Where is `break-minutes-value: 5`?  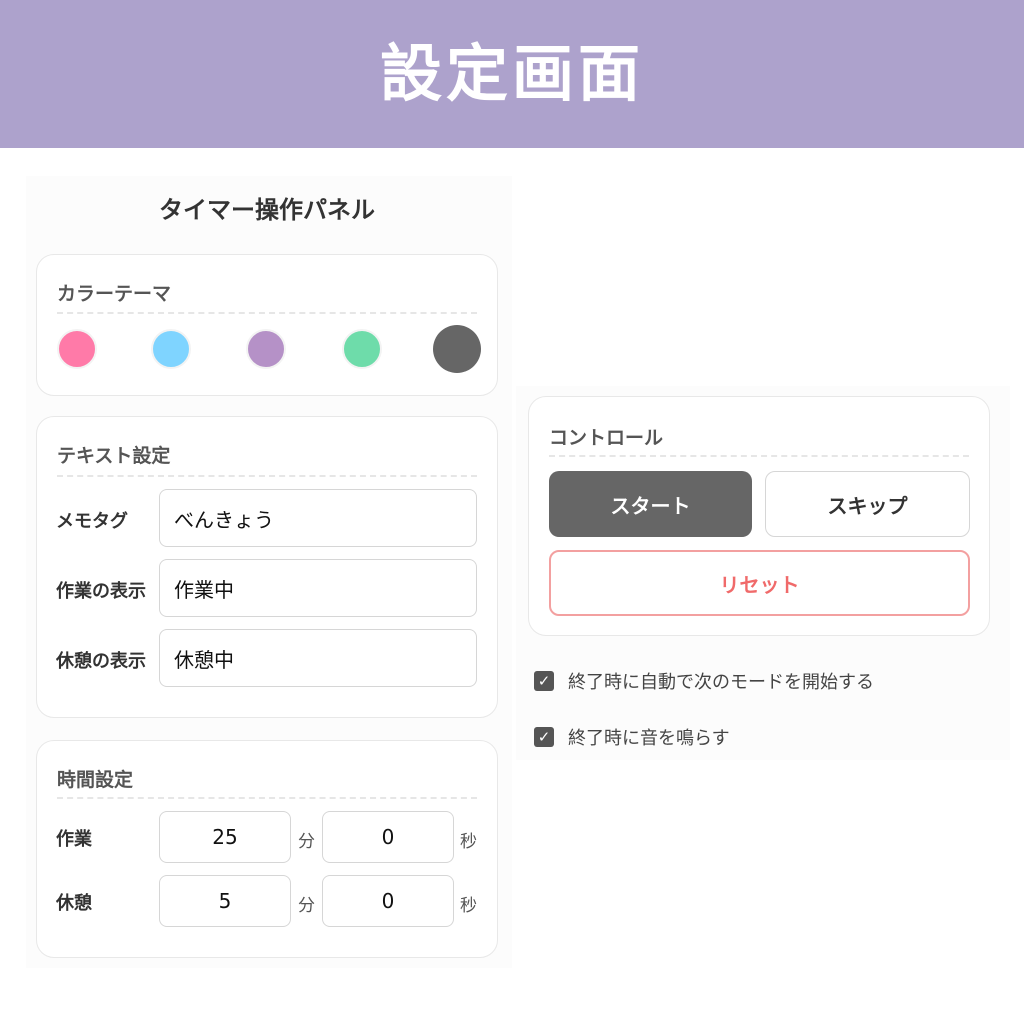
break-minutes-value: 5 is located at coordinates (225, 901).